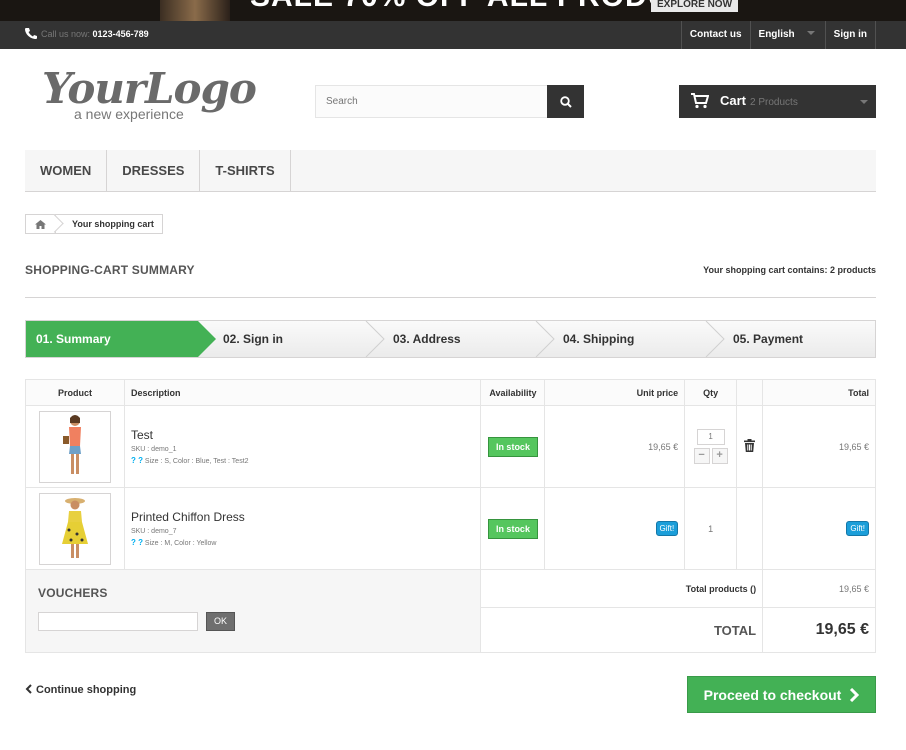 The width and height of the screenshot is (906, 750). What do you see at coordinates (850, 35) in the screenshot?
I see `sign-in-link: Sign in` at bounding box center [850, 35].